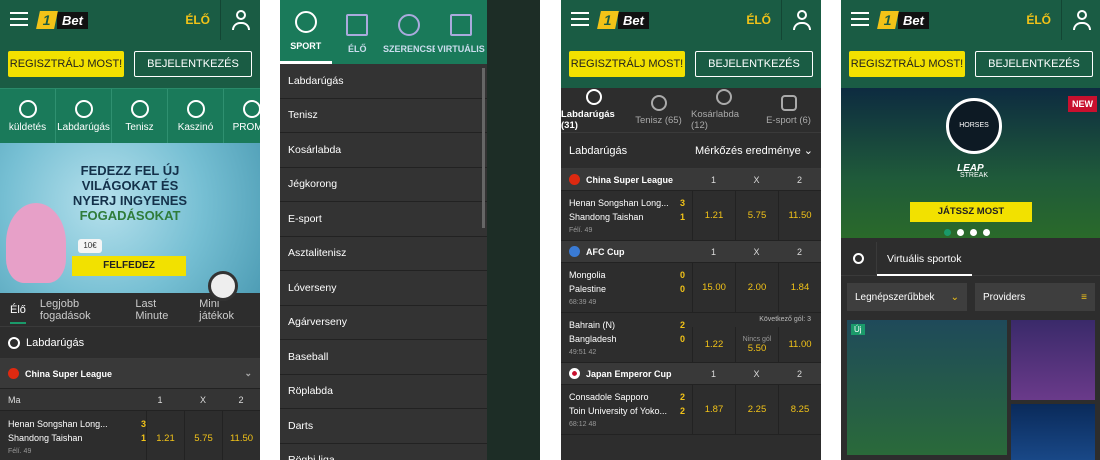 This screenshot has height=460, width=1100. Describe the element at coordinates (383, 254) in the screenshot. I see `menu-item: Asztalitenisz` at that location.